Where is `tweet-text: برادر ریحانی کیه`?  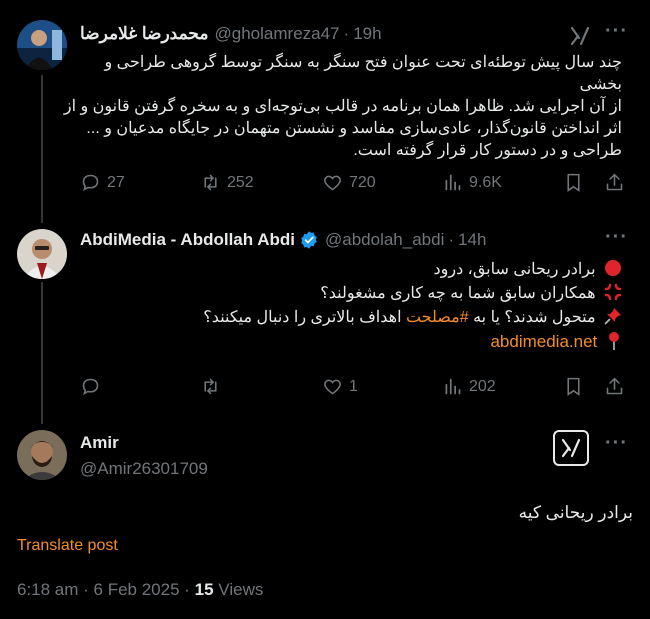 tweet-text: برادر ریحانی کیه is located at coordinates (333, 513).